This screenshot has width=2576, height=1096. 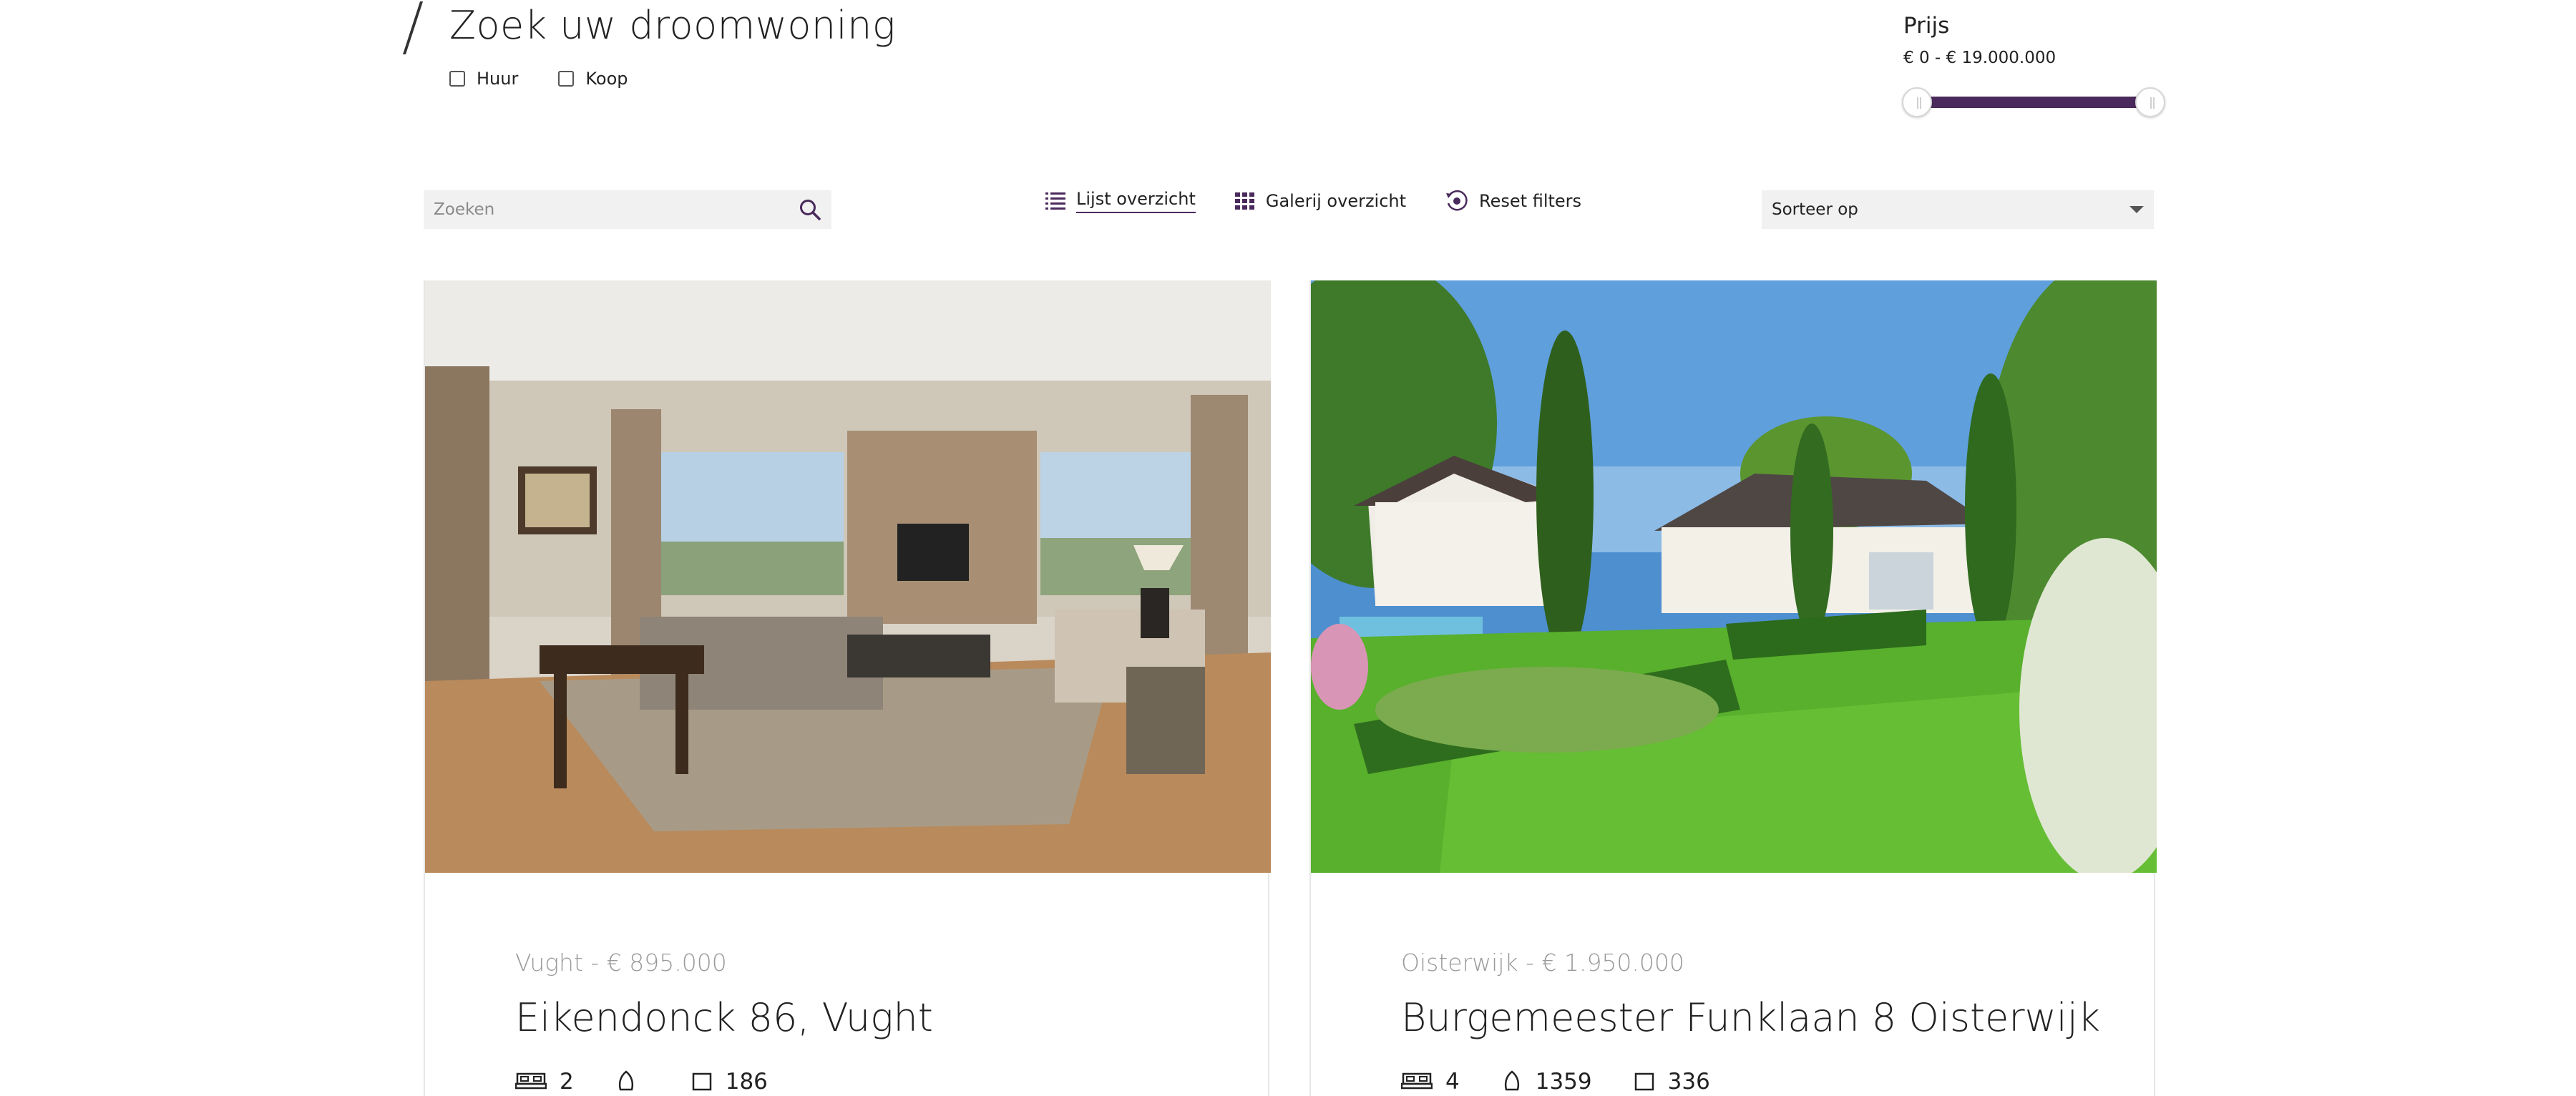 What do you see at coordinates (1457, 201) in the screenshot?
I see `reset-icon` at bounding box center [1457, 201].